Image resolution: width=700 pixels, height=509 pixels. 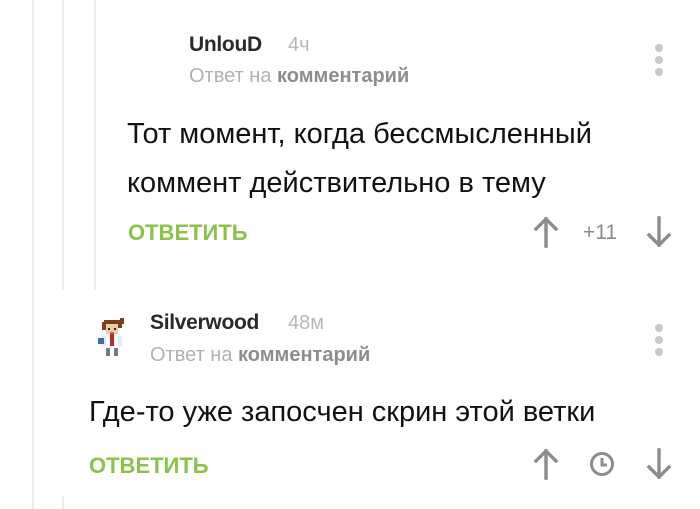 What do you see at coordinates (112, 338) in the screenshot?
I see `pixel-avatar-icon` at bounding box center [112, 338].